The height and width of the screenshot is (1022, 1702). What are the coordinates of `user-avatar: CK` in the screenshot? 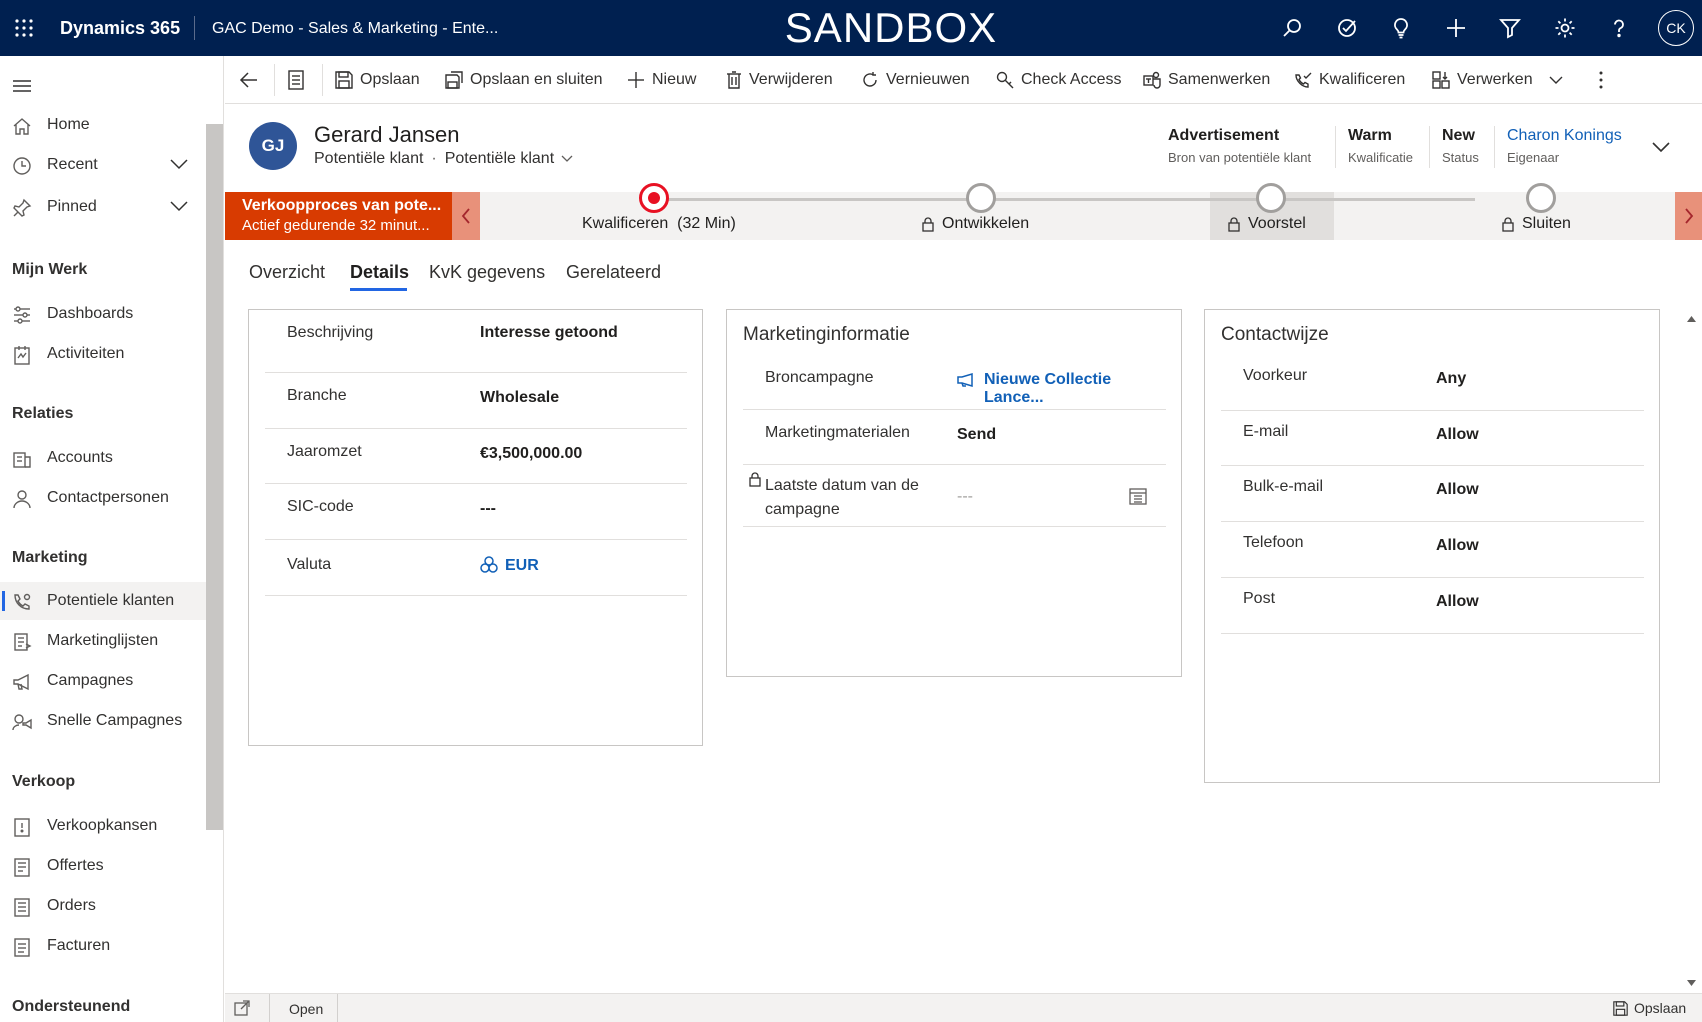 It's located at (1676, 28).